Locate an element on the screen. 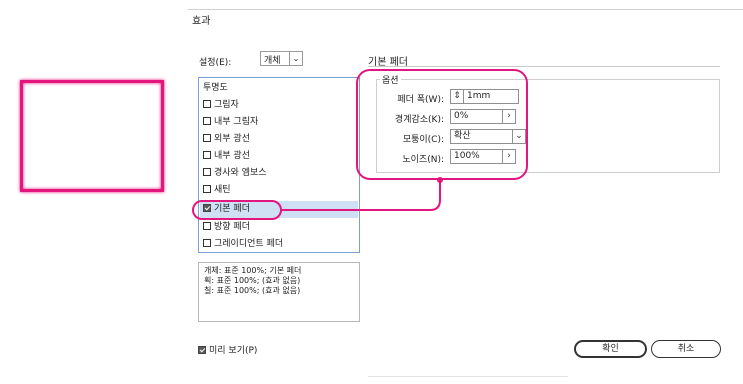  summary-line-stroke: 획: 표준 100%; (효과 없음) is located at coordinates (252, 280).